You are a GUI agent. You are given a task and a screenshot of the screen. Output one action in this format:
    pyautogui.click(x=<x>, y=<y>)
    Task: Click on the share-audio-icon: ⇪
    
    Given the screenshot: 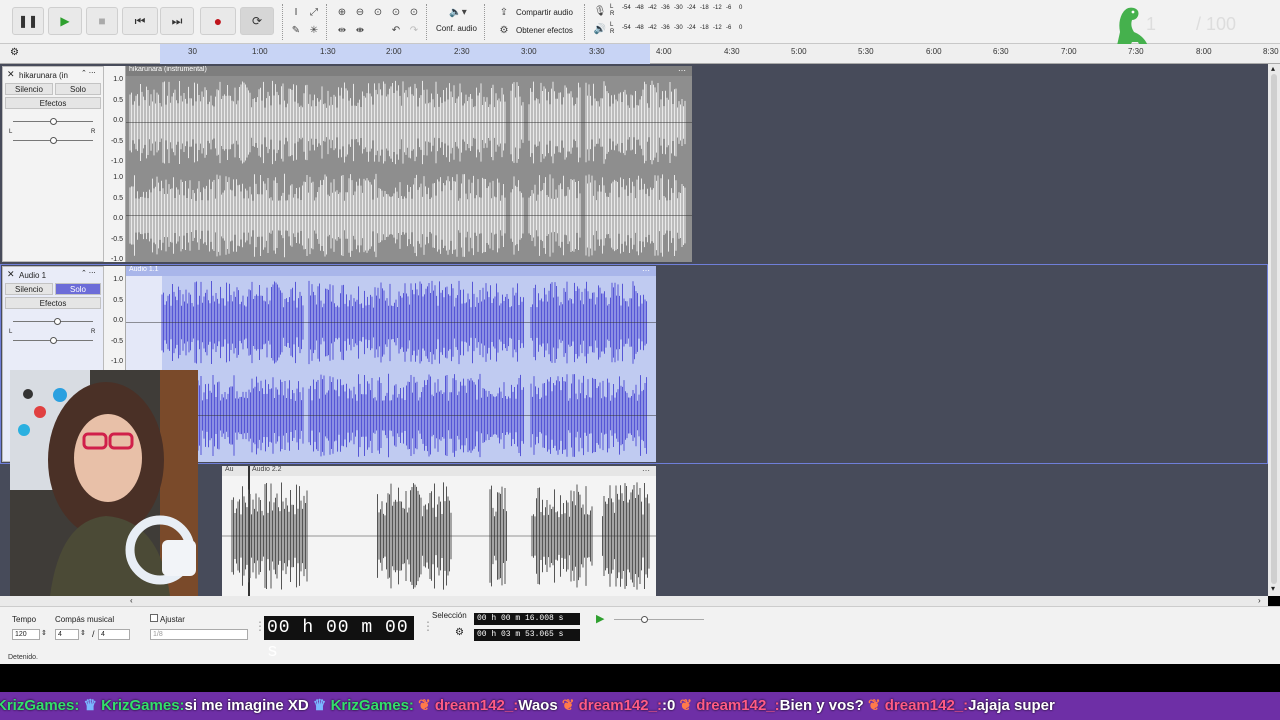 What is the action you would take?
    pyautogui.click(x=504, y=12)
    